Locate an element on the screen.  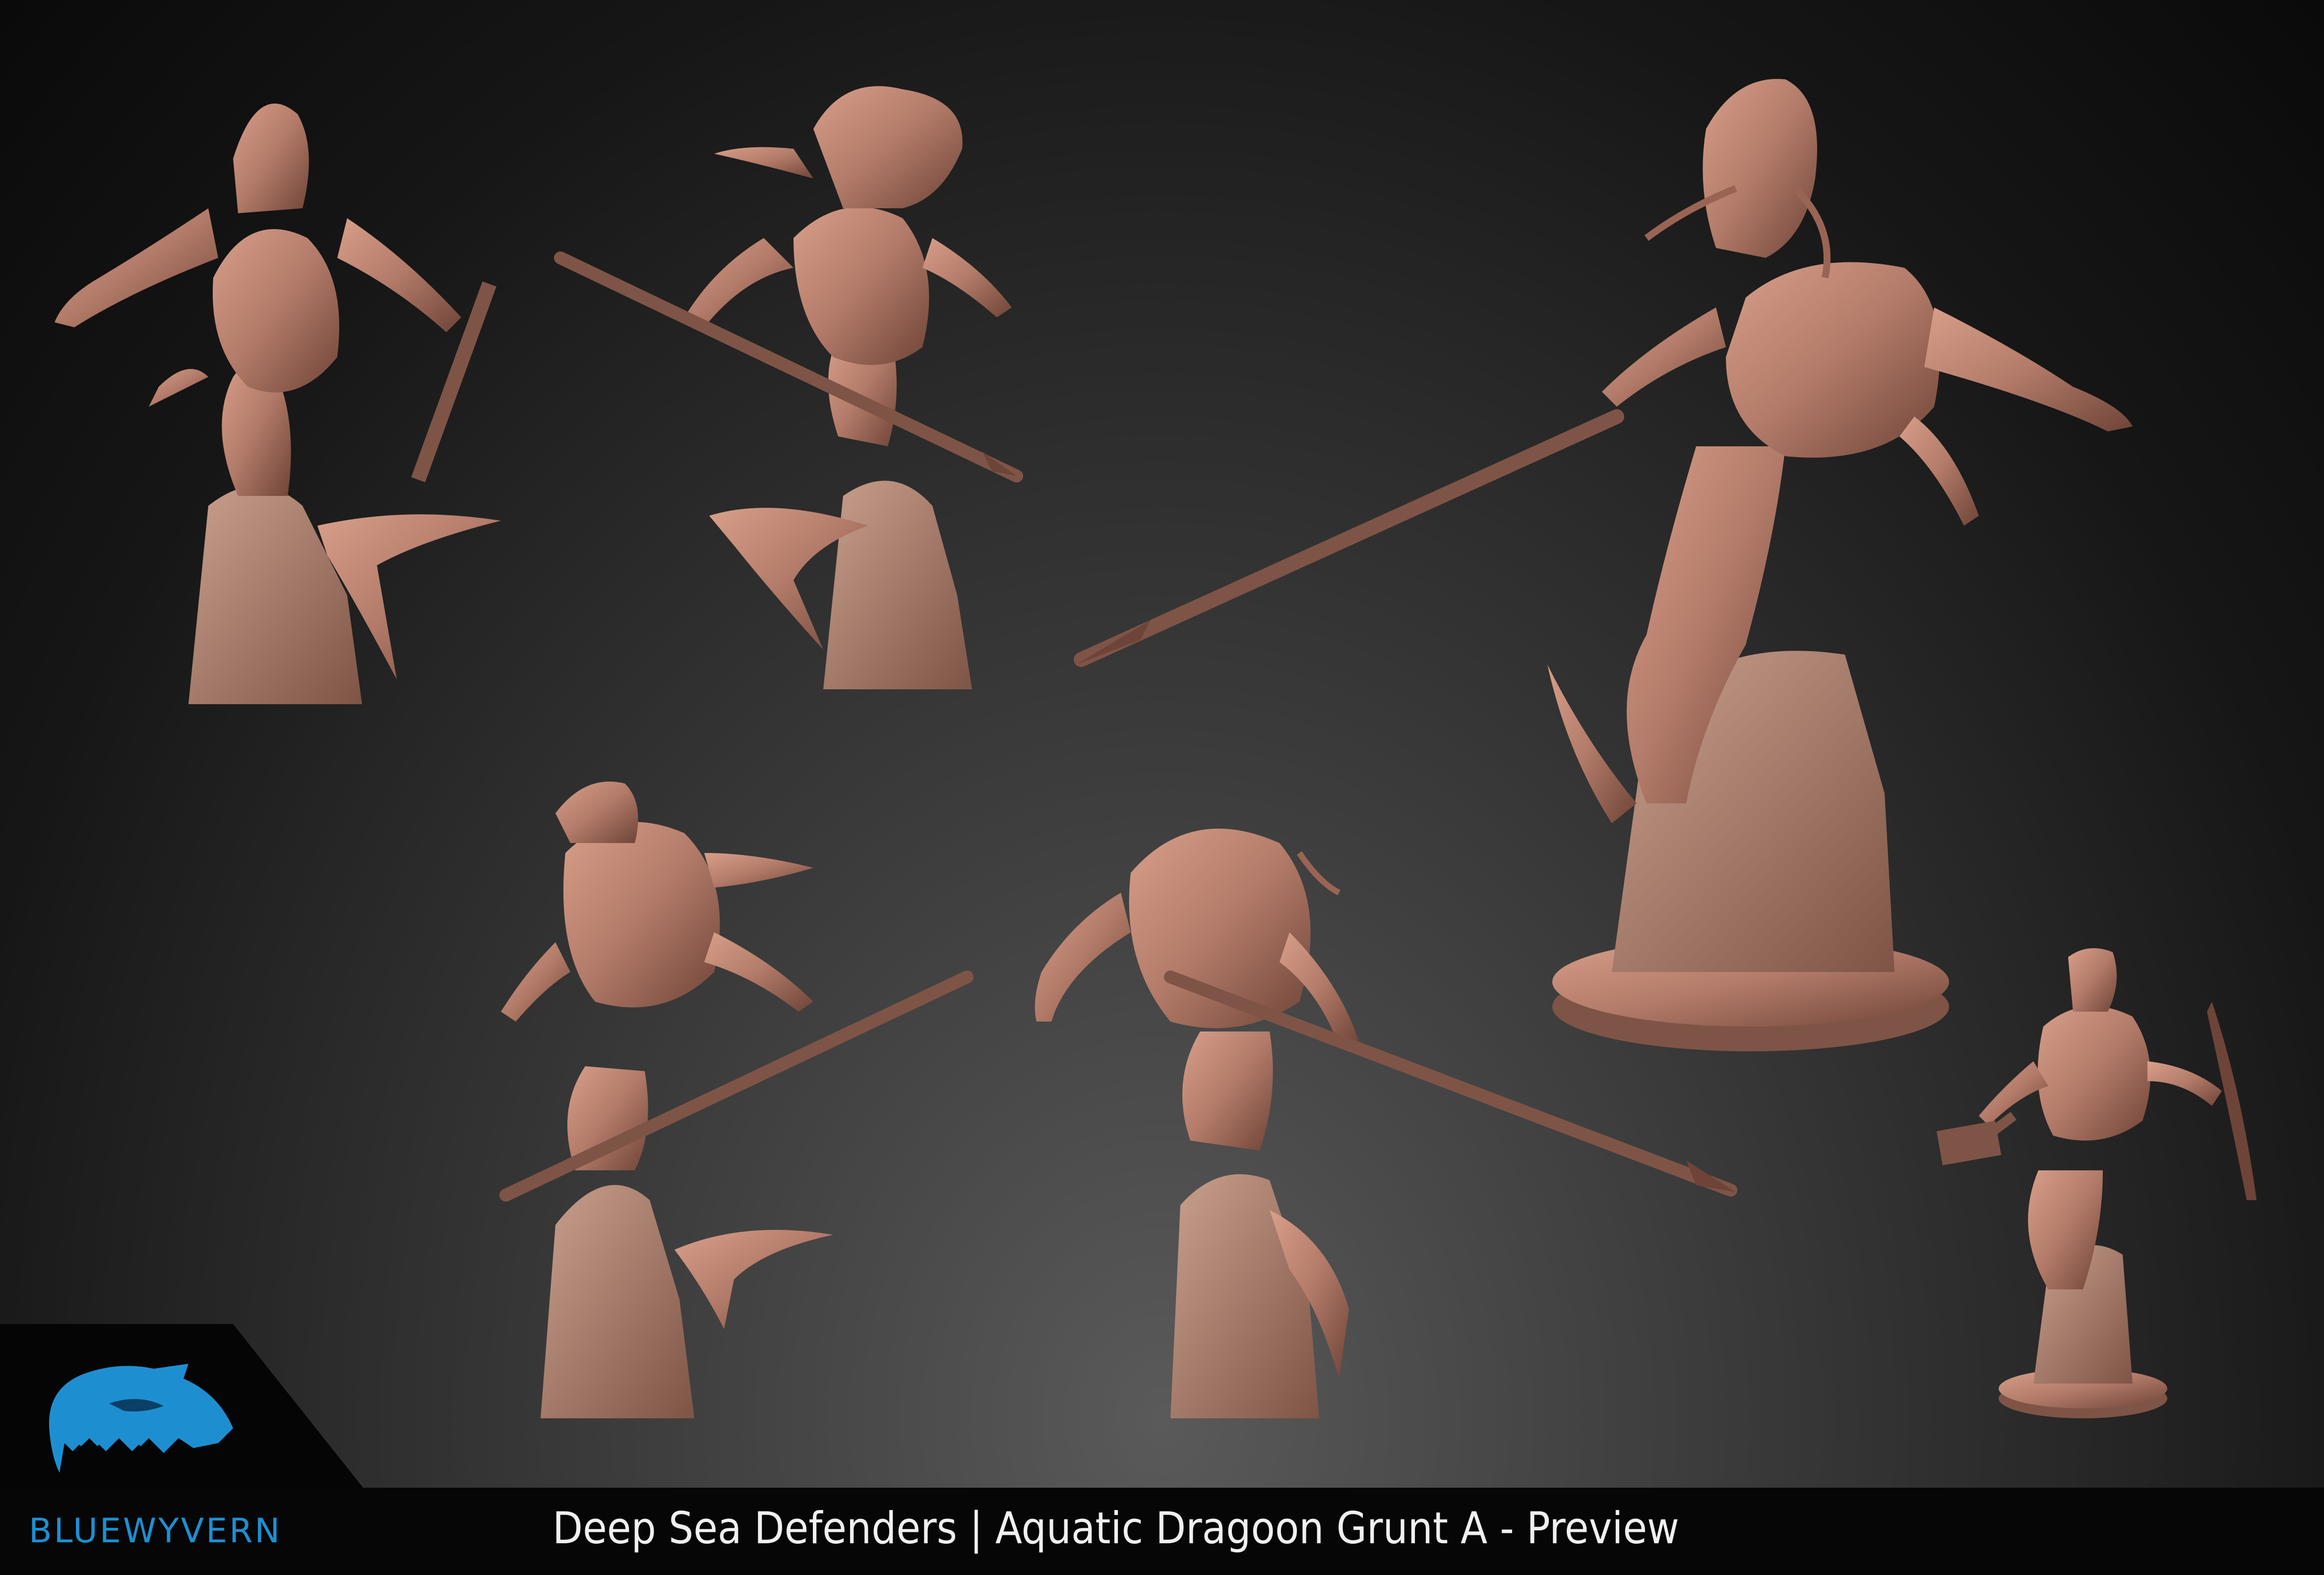
view-back-left is located at coordinates (736, 1100).